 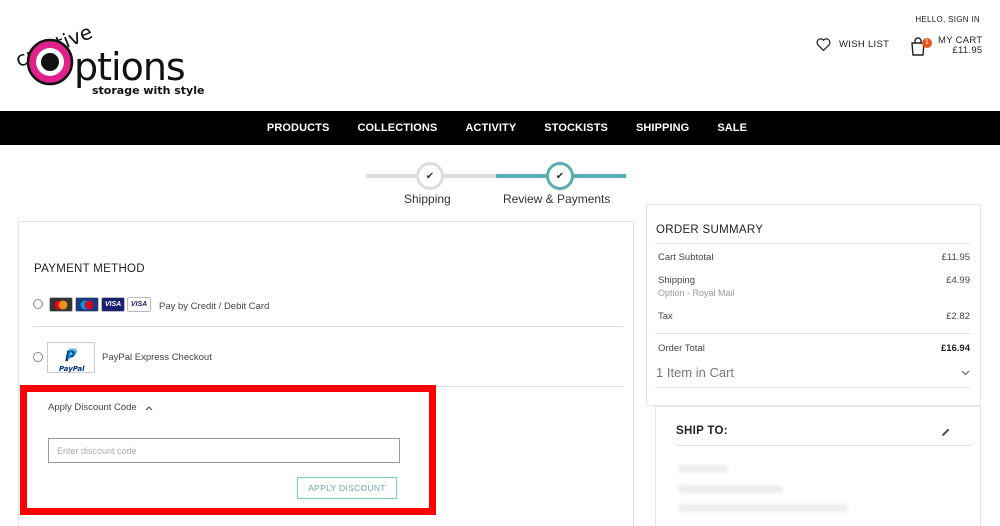 I want to click on wish-list-link: WISH LIST, so click(x=852, y=44).